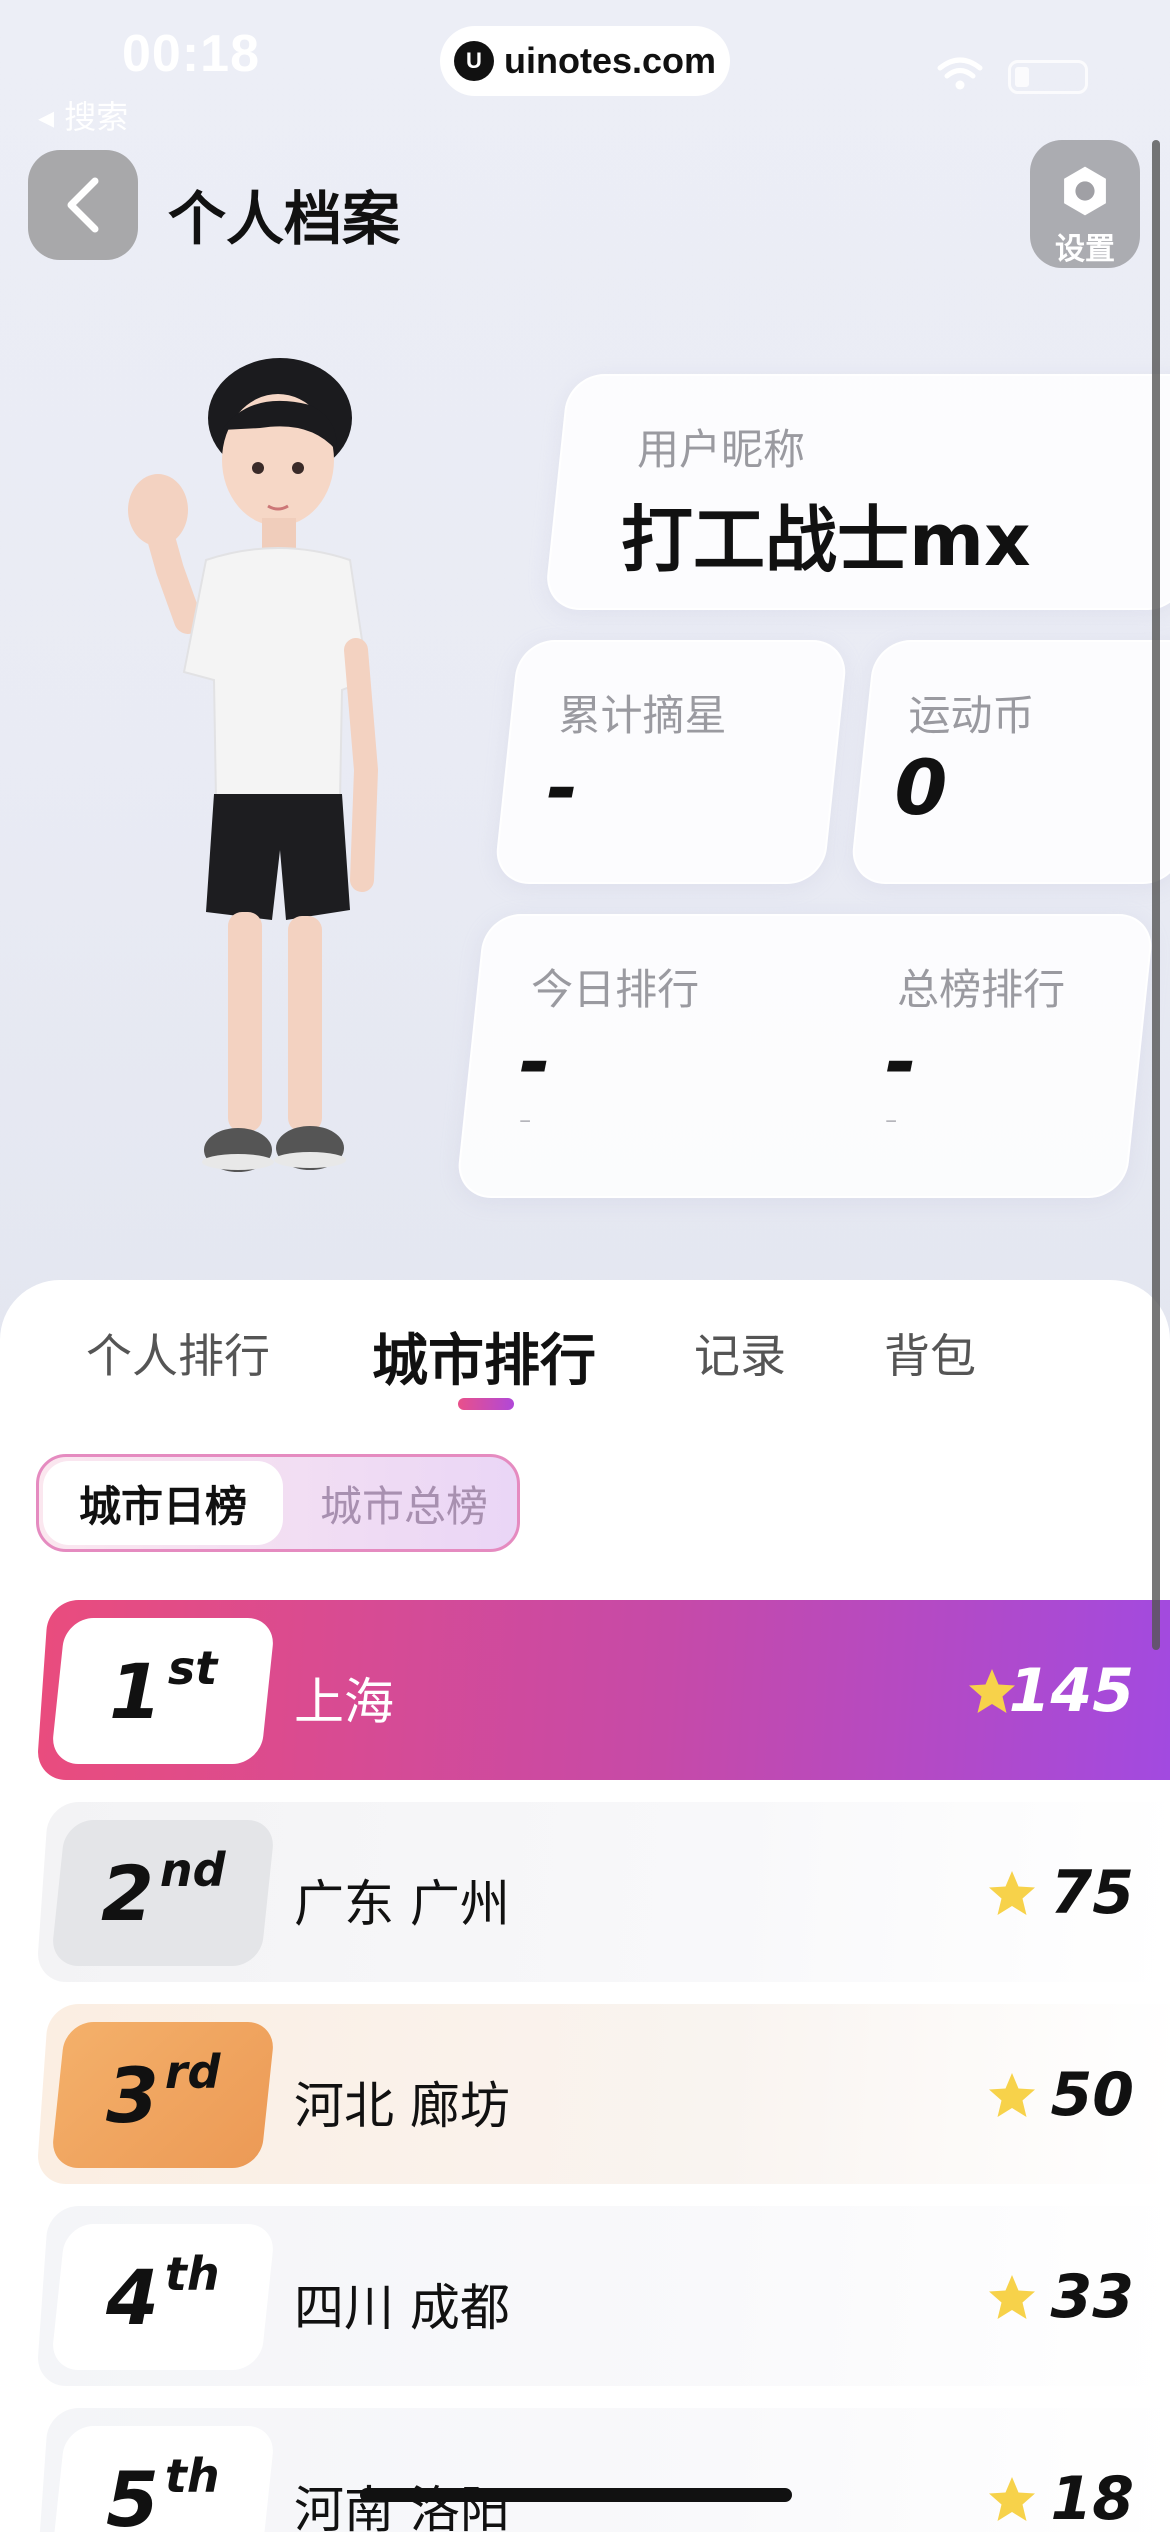  What do you see at coordinates (402, 1904) in the screenshot?
I see `city-name: 广东 广州` at bounding box center [402, 1904].